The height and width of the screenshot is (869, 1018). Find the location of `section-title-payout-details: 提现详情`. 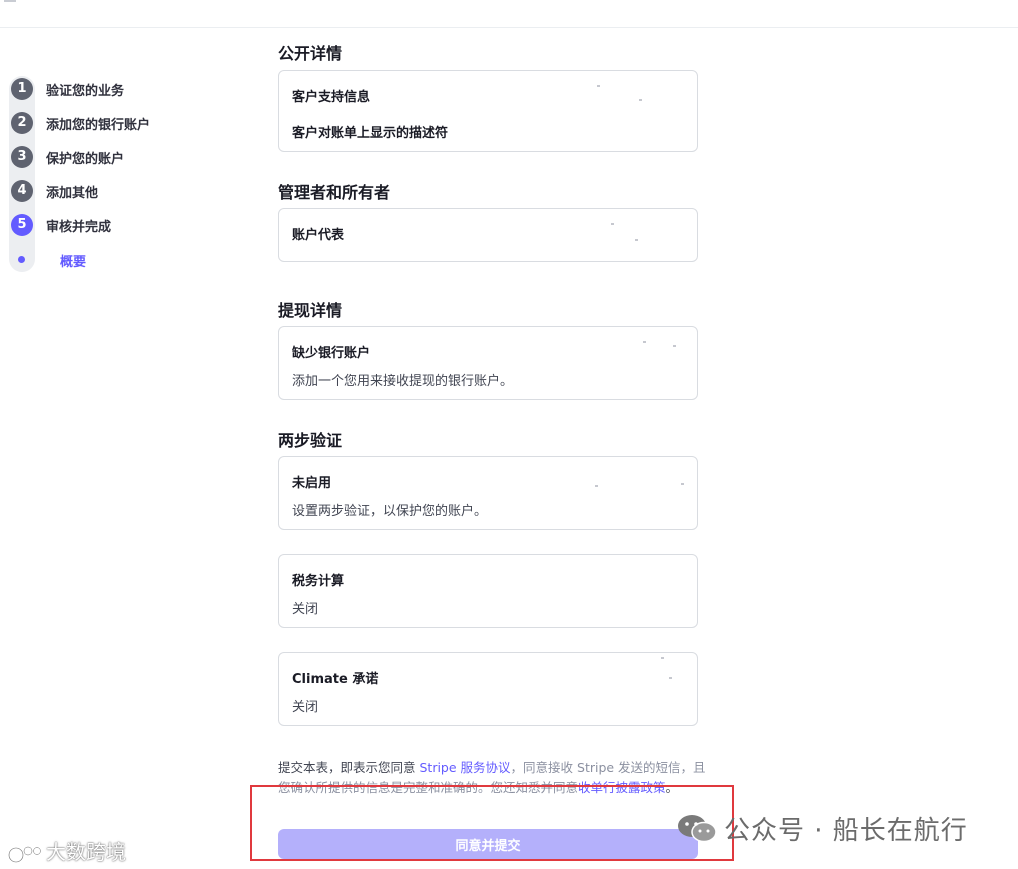

section-title-payout-details: 提现详情 is located at coordinates (310, 310).